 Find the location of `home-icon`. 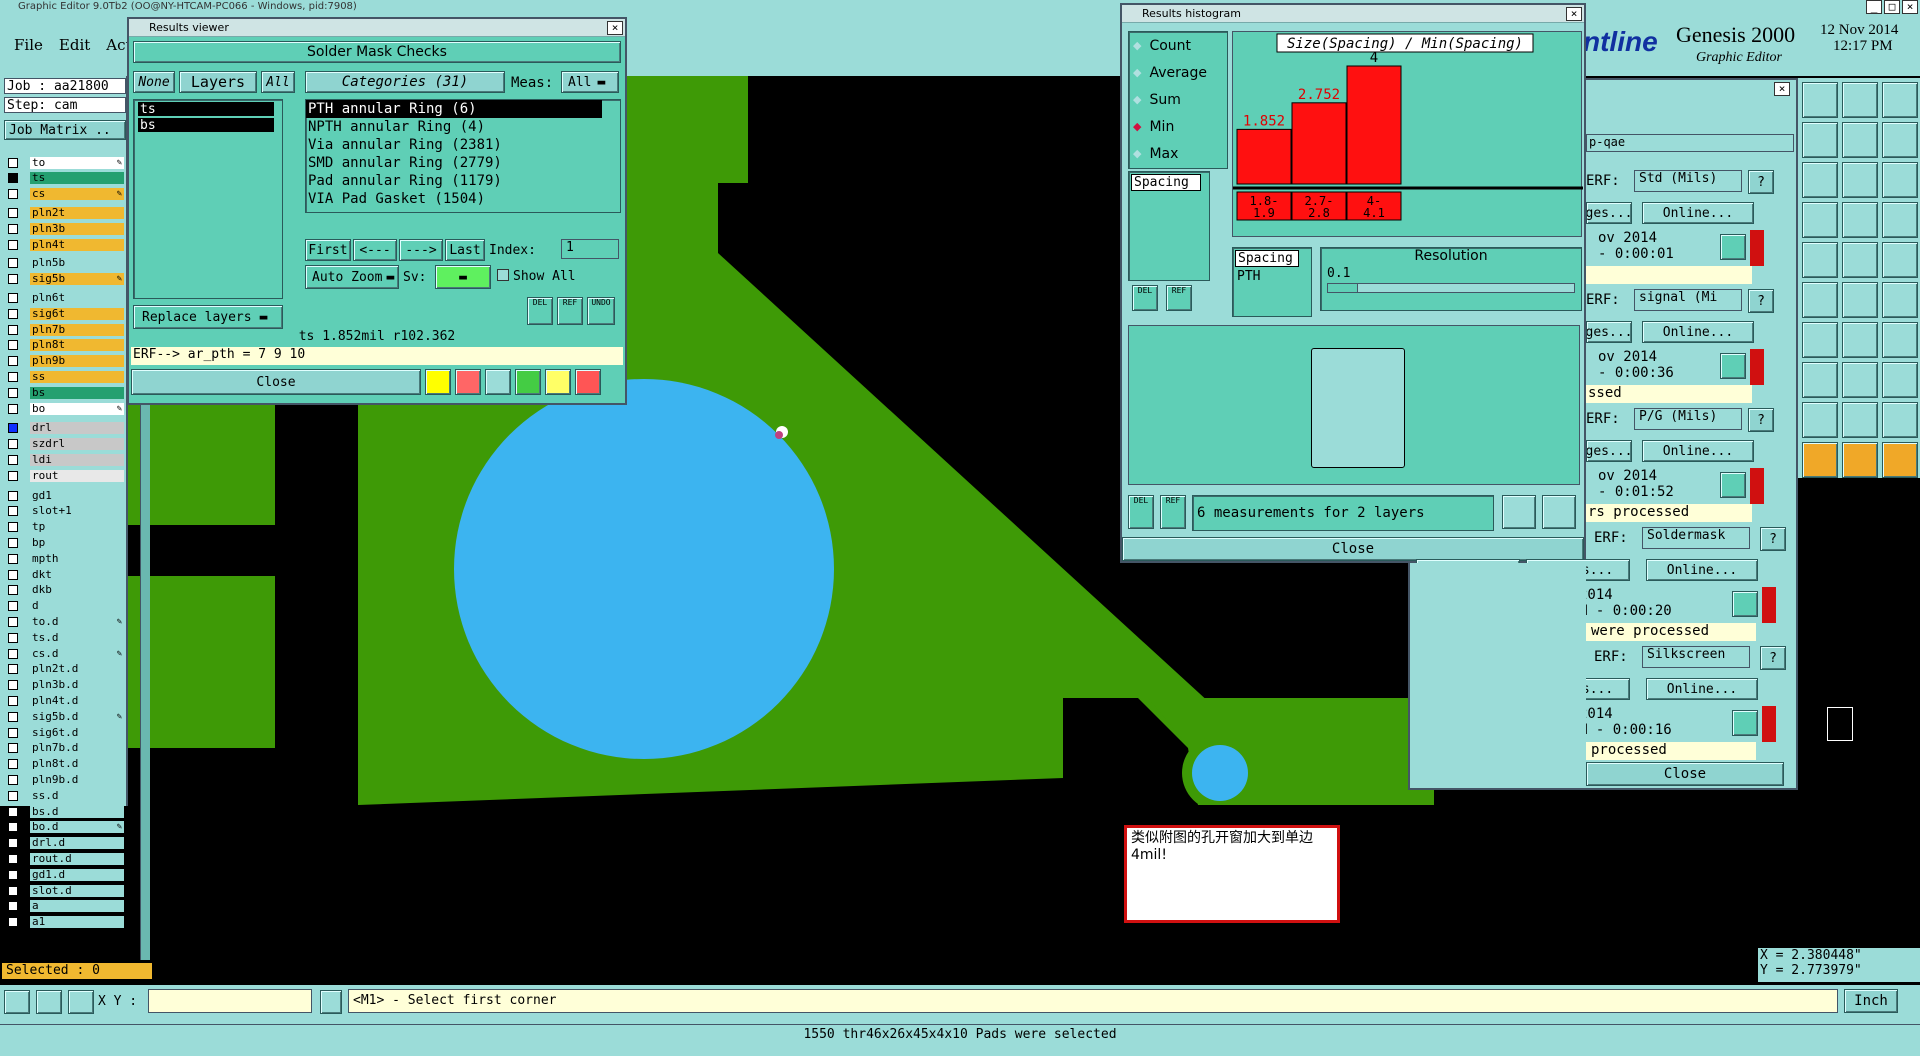

home-icon is located at coordinates (1860, 100).